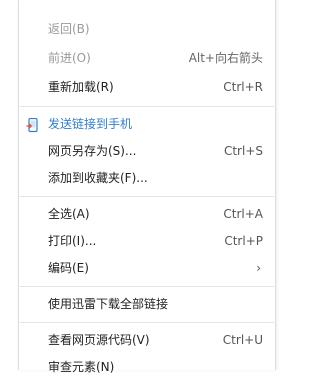 The width and height of the screenshot is (320, 381). I want to click on menu-top-padding, so click(147, 7).